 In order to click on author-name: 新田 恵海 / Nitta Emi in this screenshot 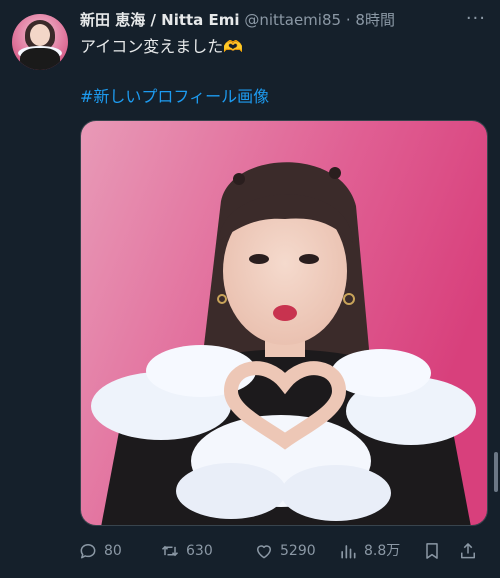, I will do `click(160, 20)`.